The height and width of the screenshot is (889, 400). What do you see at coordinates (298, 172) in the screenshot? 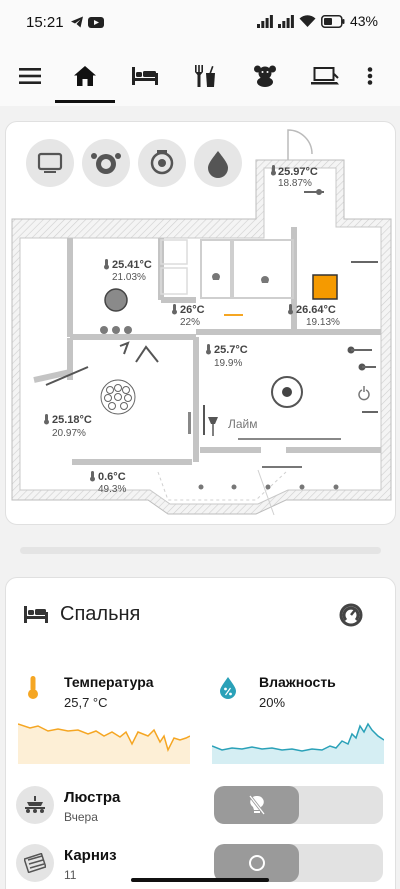
I see `sensor-temp: 25.97°C` at bounding box center [298, 172].